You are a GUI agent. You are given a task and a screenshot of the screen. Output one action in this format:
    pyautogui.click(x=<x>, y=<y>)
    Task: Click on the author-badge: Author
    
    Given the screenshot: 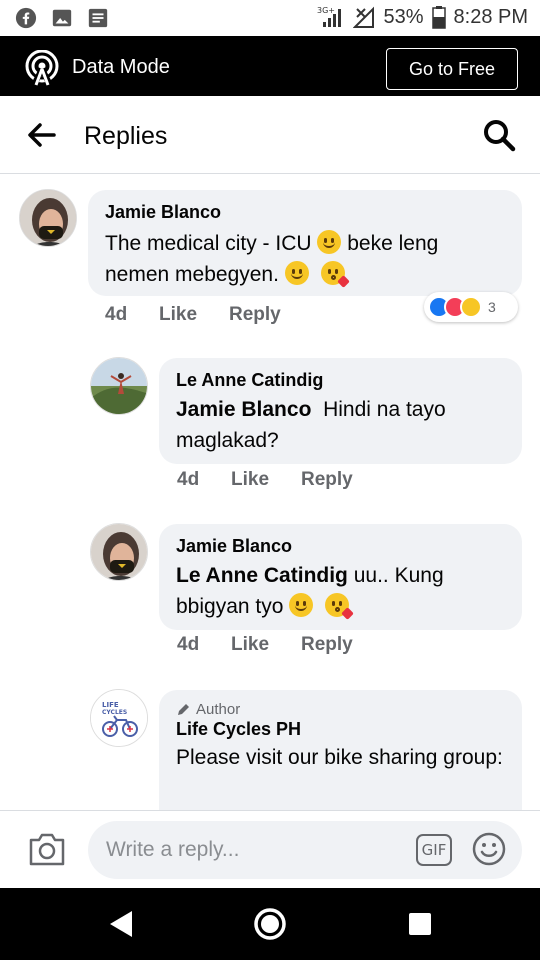 What is the action you would take?
    pyautogui.click(x=341, y=709)
    